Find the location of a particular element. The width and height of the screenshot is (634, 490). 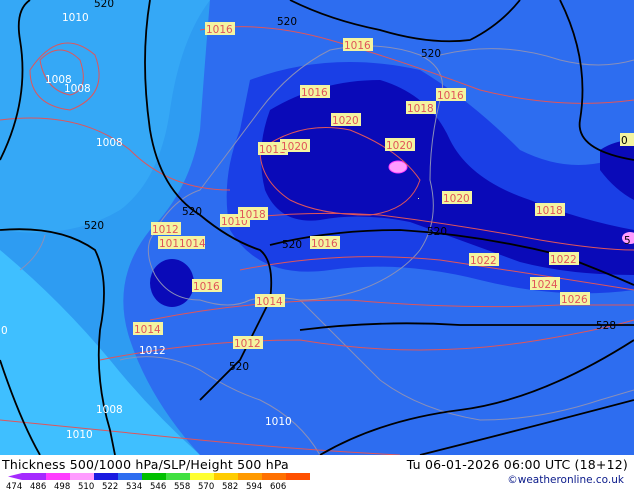

scale-tick-label: 474 is located at coordinates (14, 486).